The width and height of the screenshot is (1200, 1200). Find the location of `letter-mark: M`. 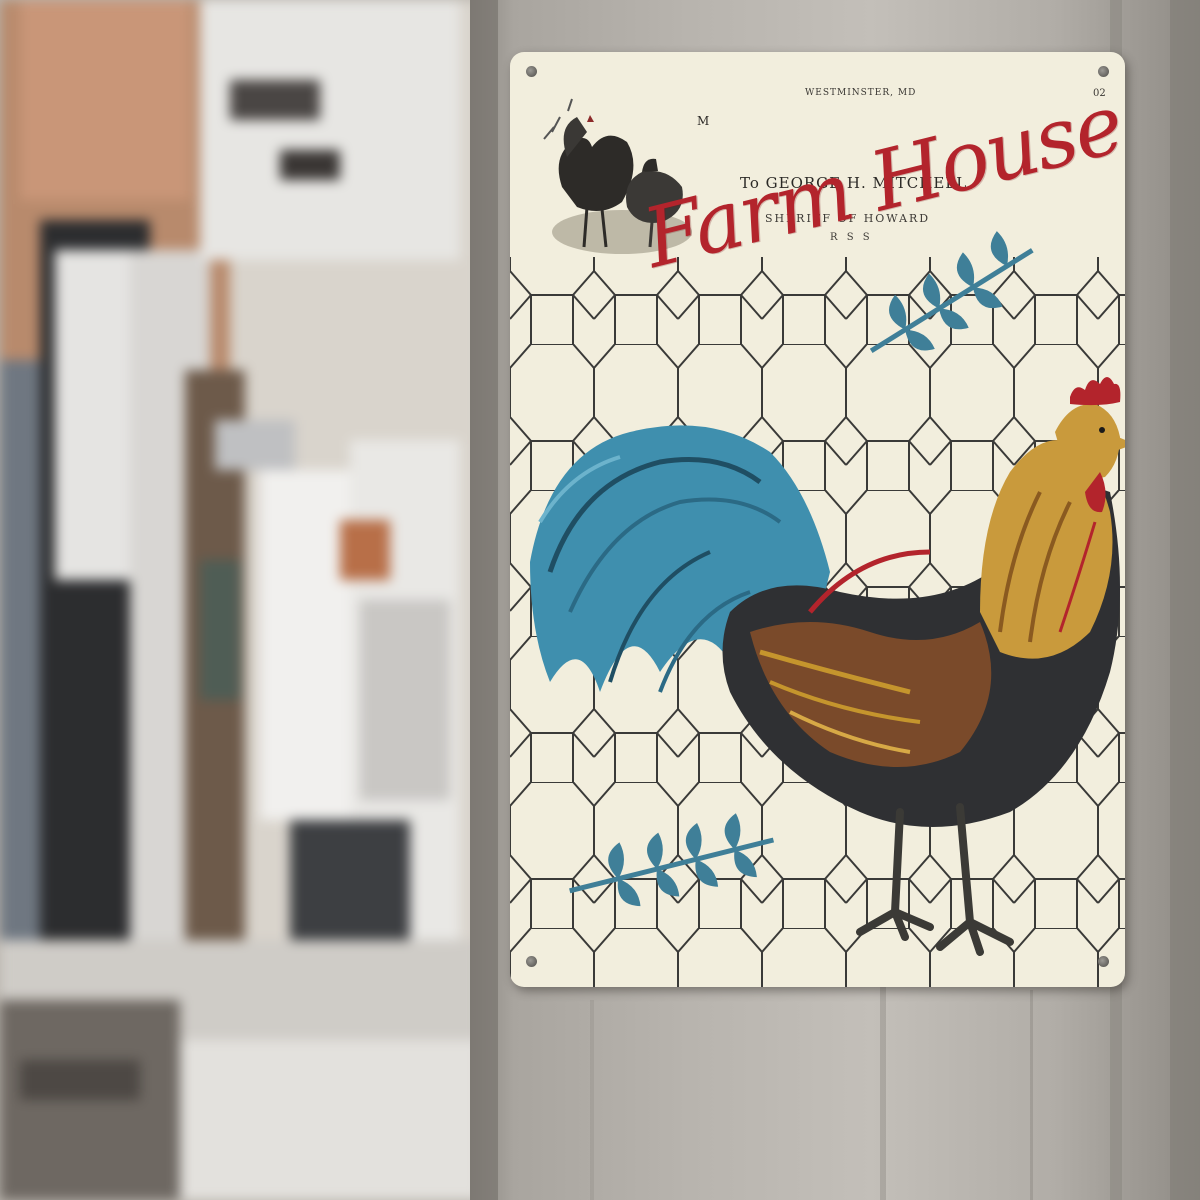

letter-mark: M is located at coordinates (703, 121).